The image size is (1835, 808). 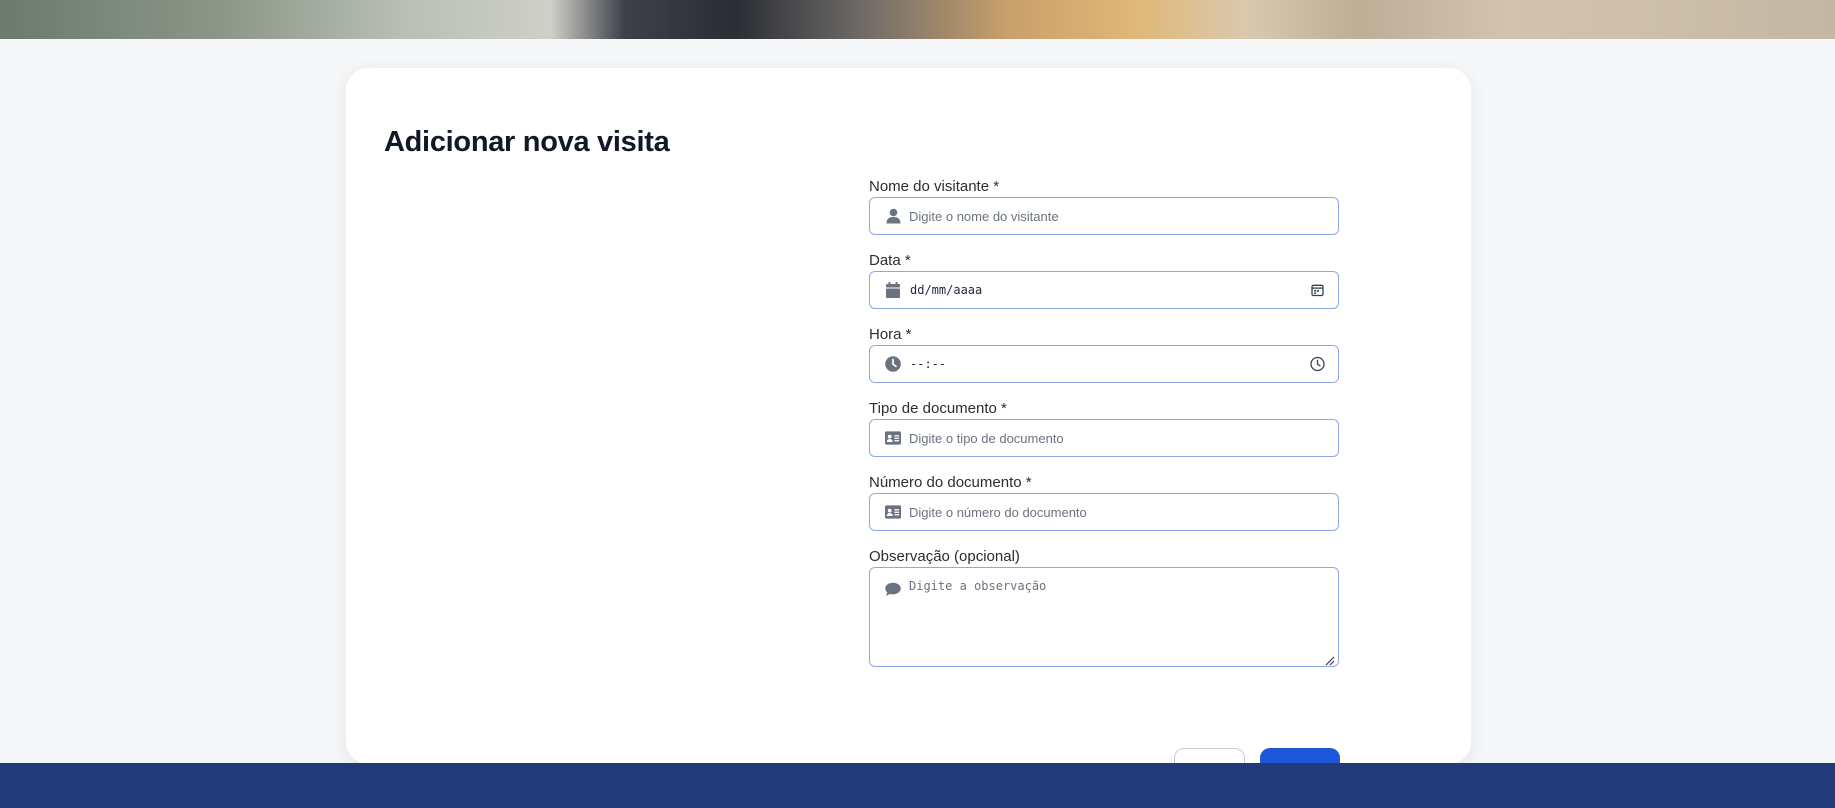 I want to click on date-field: Data * dd/mm/aaaa, so click(x=1104, y=279).